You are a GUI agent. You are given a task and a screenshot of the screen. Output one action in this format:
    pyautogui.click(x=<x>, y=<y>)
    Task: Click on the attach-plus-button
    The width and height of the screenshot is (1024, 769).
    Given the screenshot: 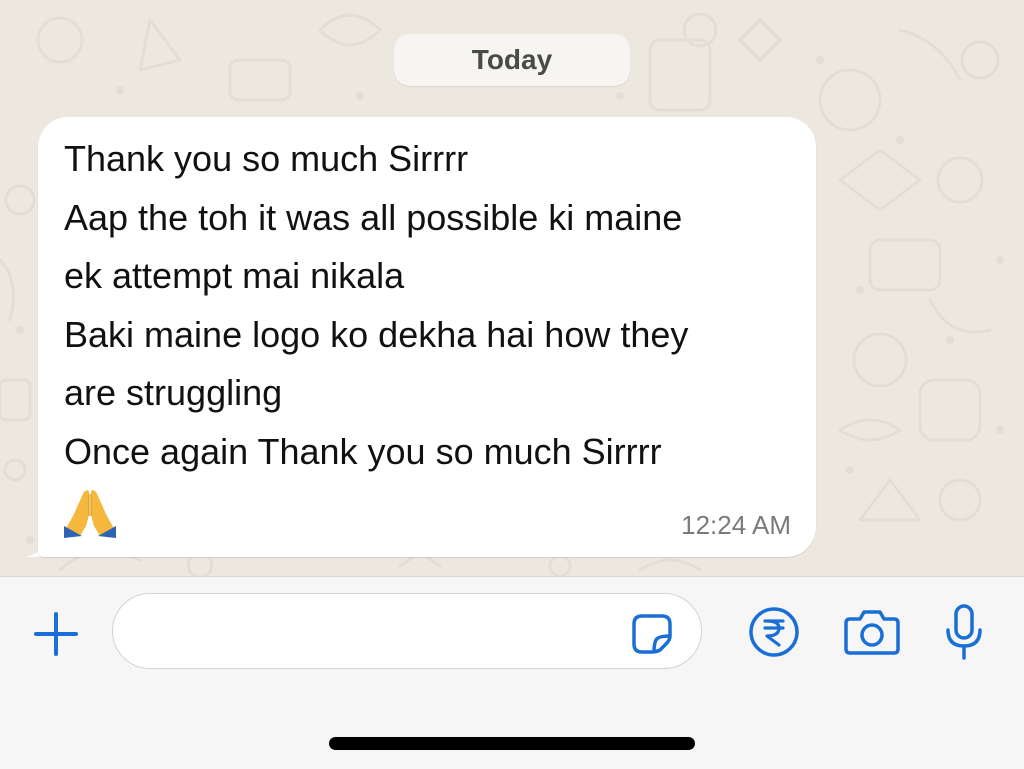 What is the action you would take?
    pyautogui.click(x=56, y=634)
    